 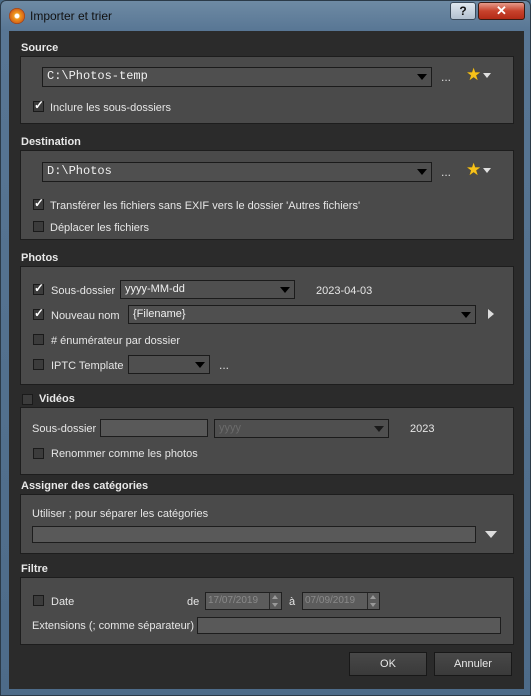 I want to click on filter-from-date-picker: 17/07/2019, so click(x=243, y=601).